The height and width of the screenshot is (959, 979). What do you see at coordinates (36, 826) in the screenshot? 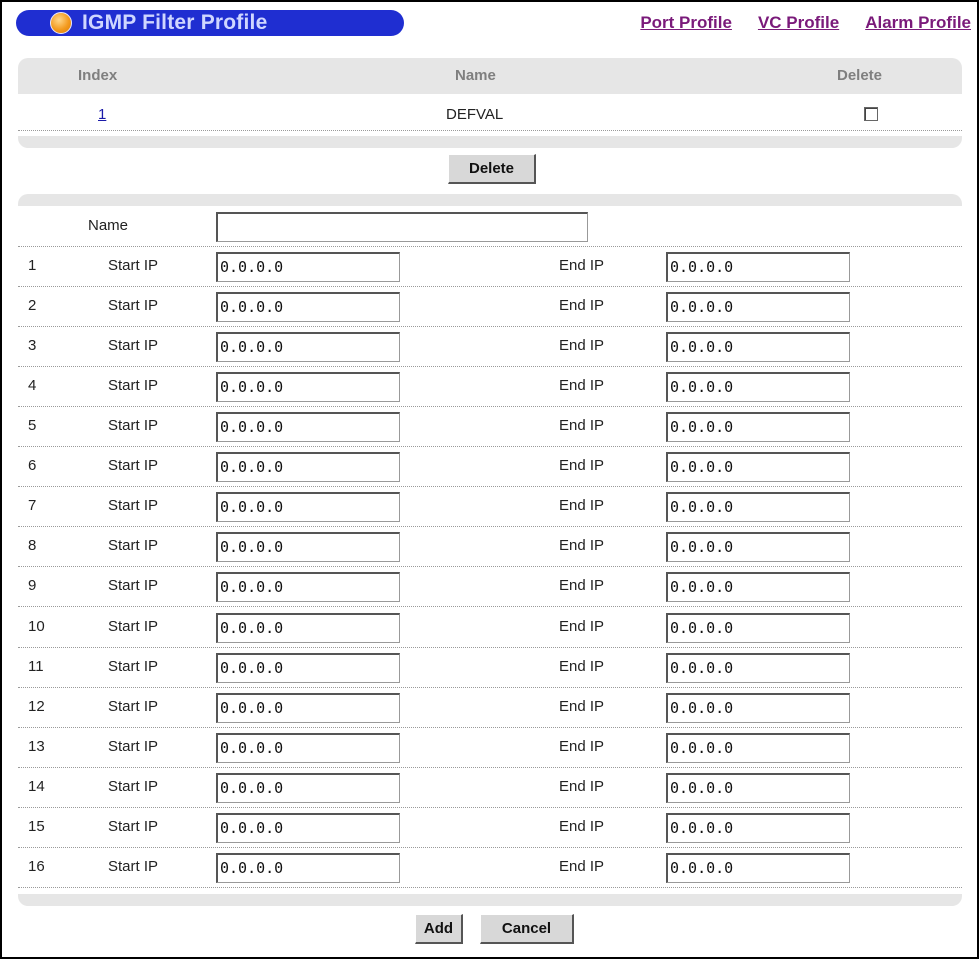
I see `entry-number: 15` at bounding box center [36, 826].